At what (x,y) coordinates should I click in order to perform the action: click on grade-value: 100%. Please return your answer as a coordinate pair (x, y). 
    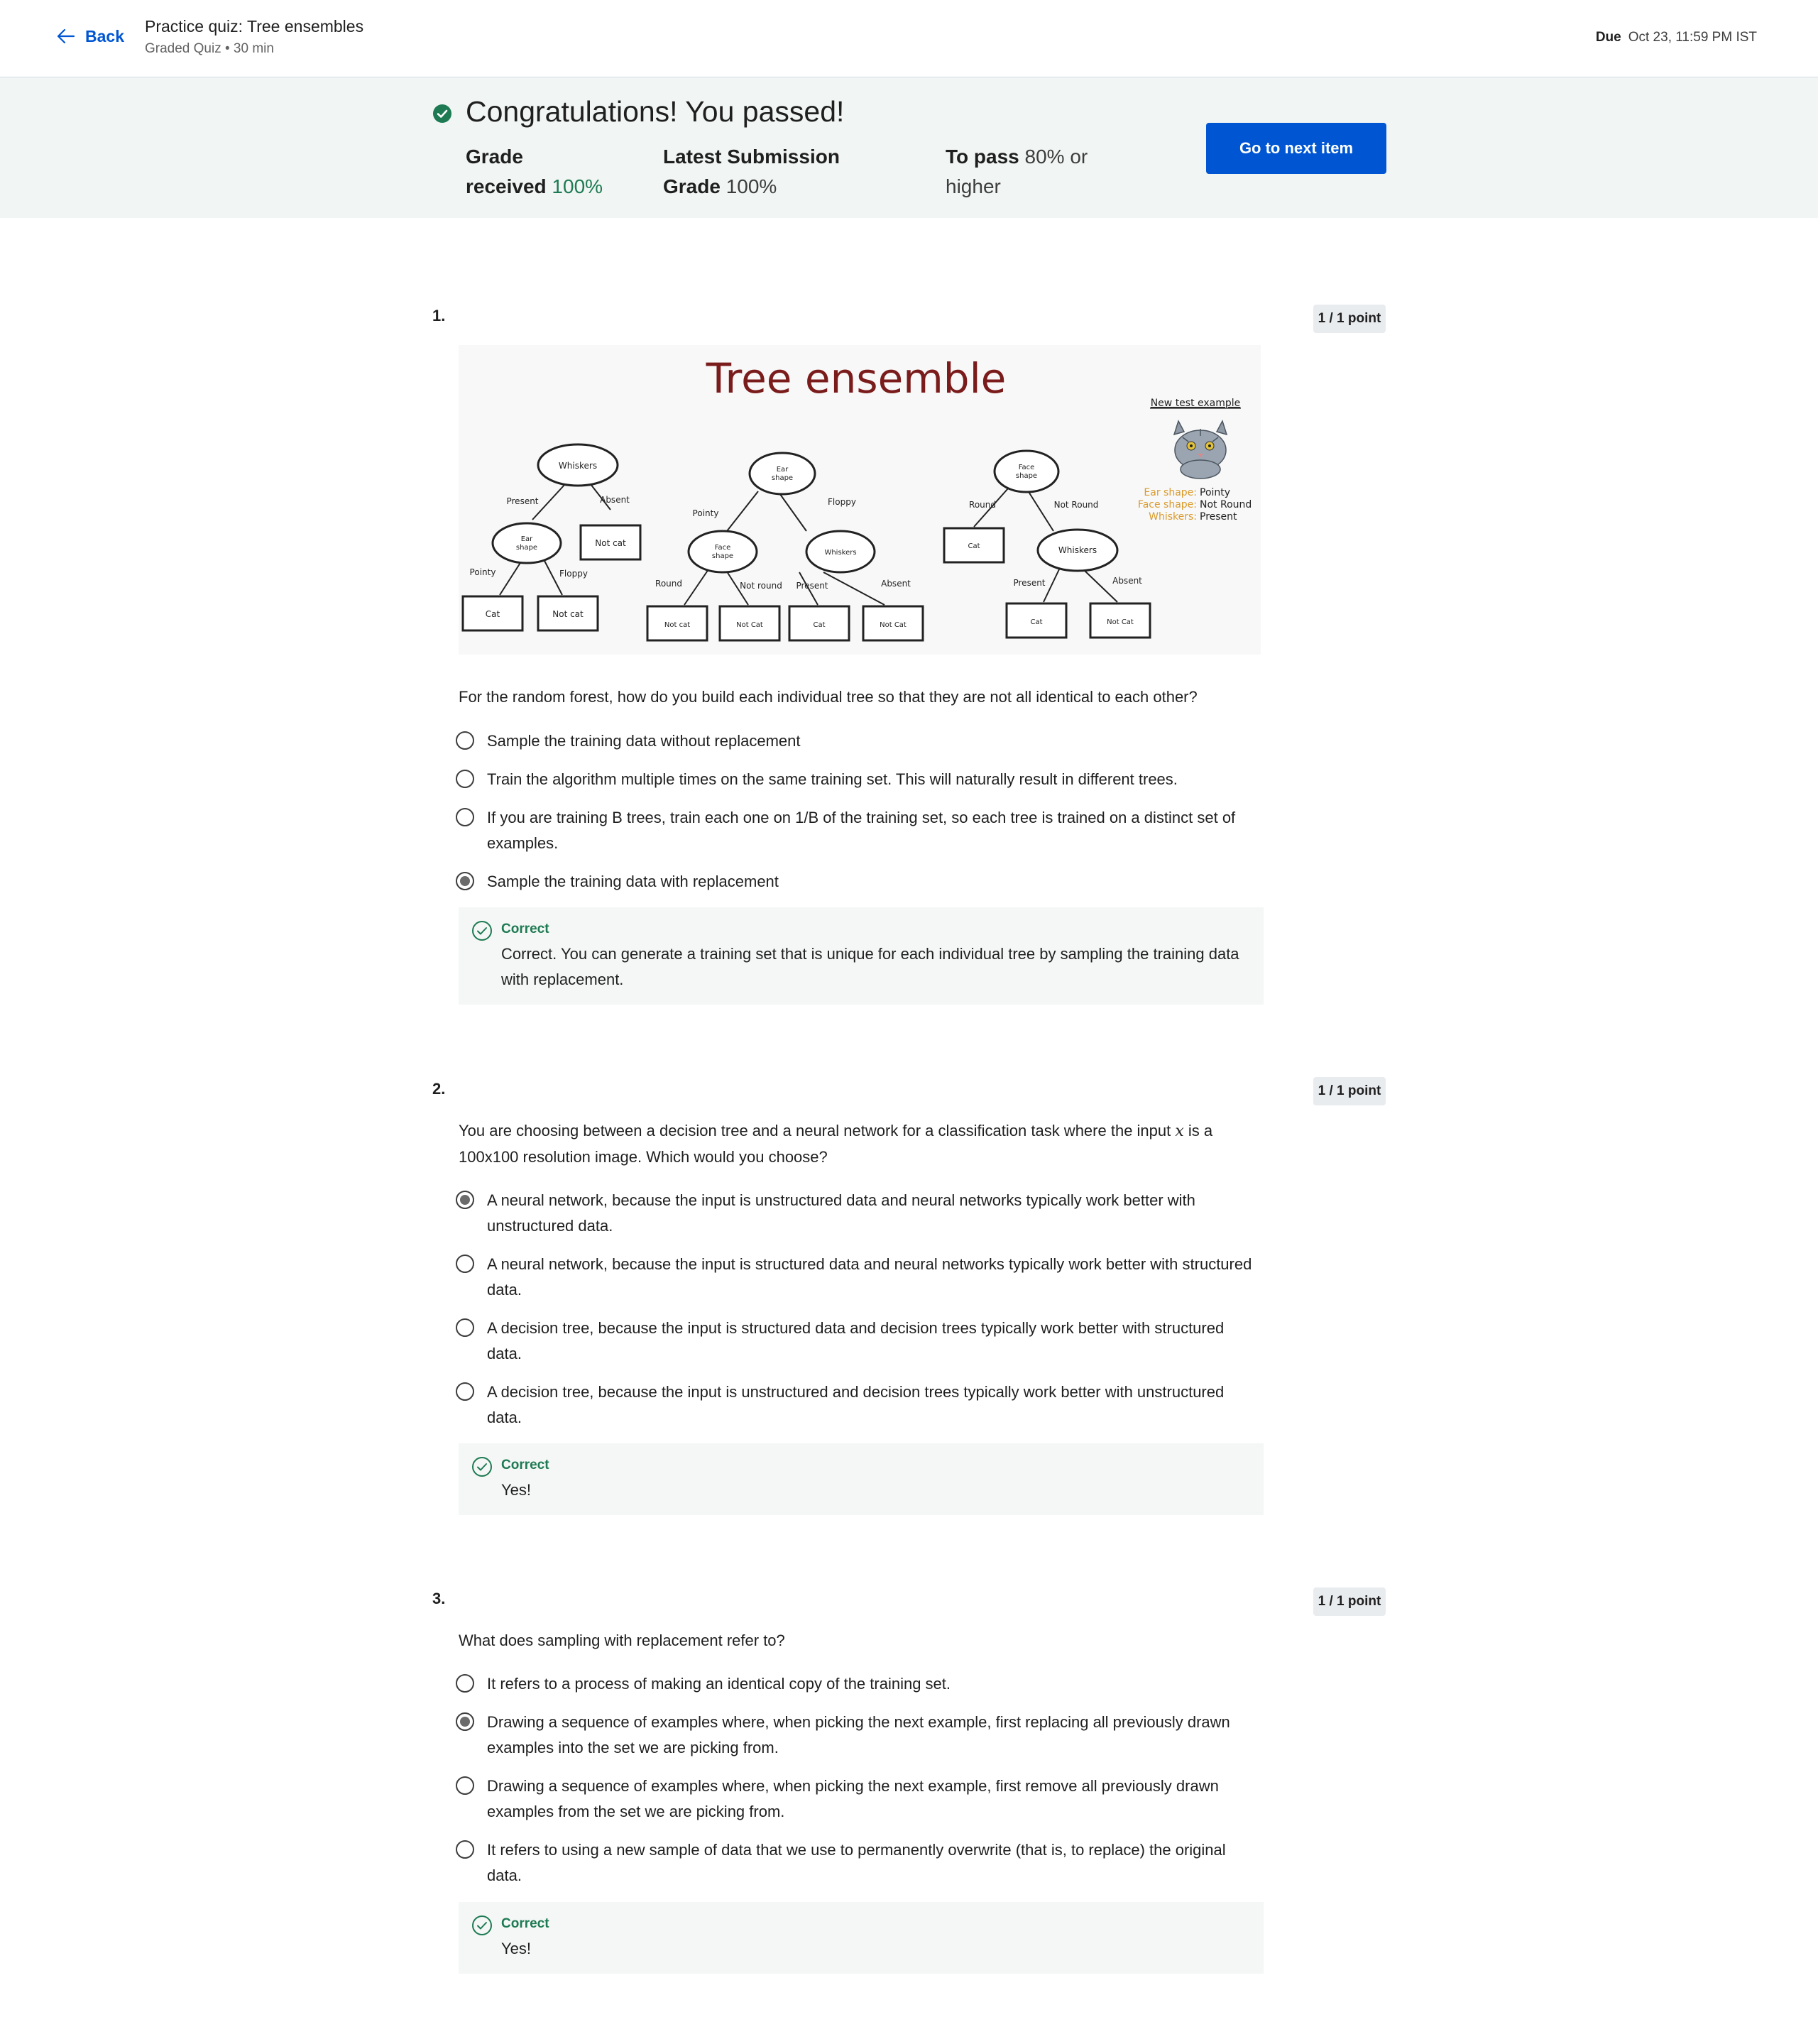
    Looking at the image, I should click on (577, 186).